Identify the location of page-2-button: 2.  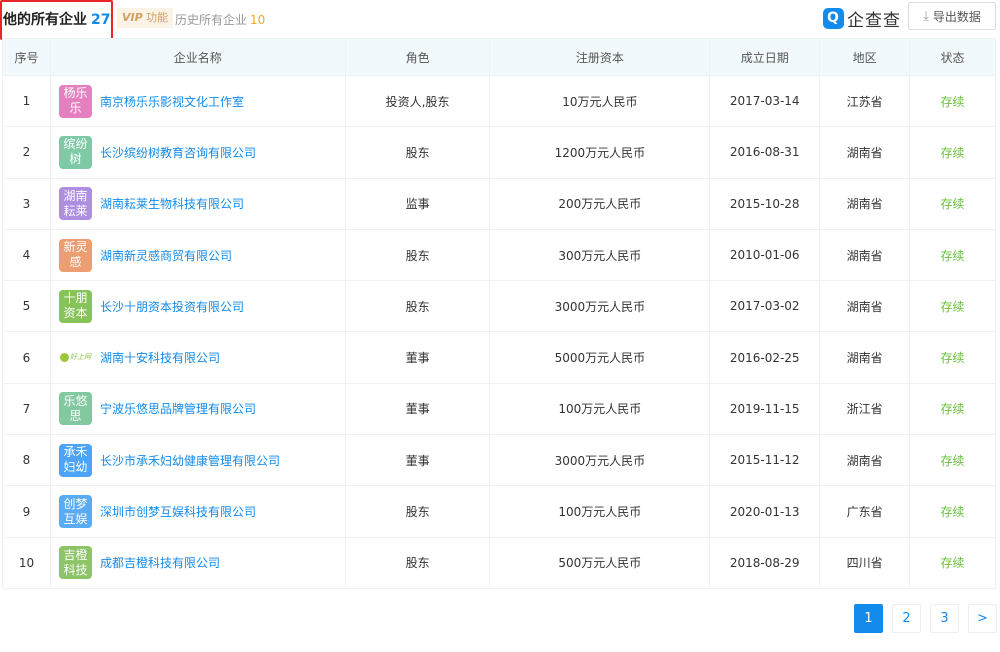
(906, 618).